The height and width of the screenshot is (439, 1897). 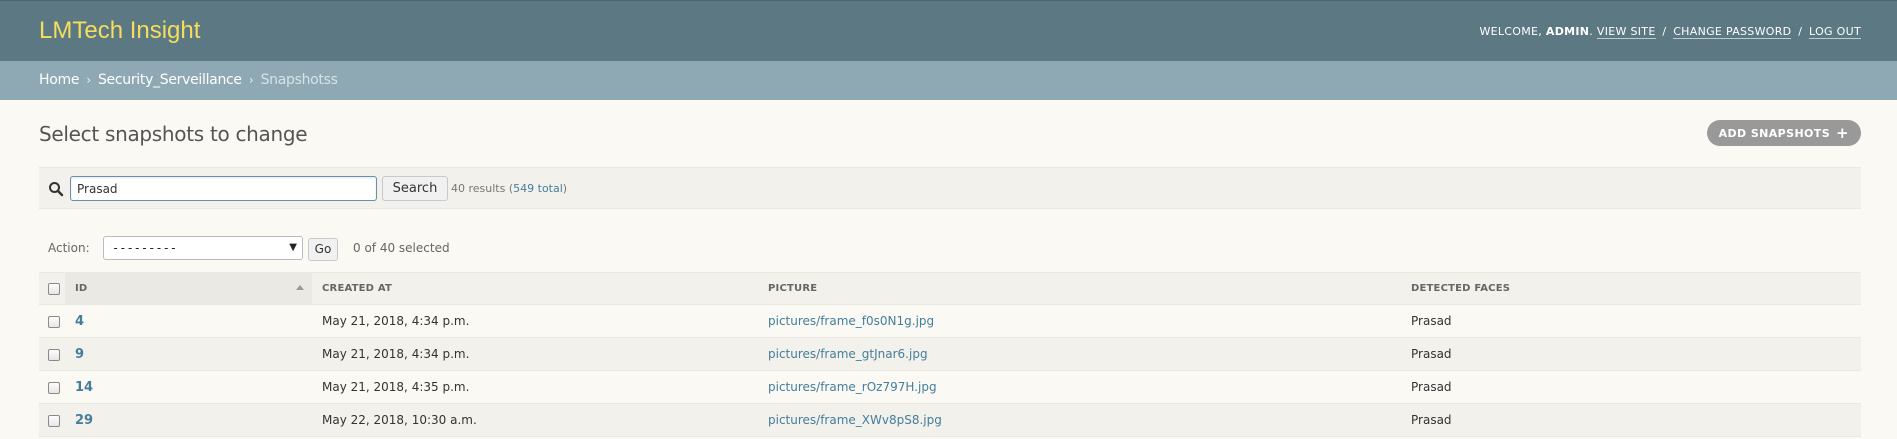 What do you see at coordinates (188, 288) in the screenshot?
I see `column-header-id: ID` at bounding box center [188, 288].